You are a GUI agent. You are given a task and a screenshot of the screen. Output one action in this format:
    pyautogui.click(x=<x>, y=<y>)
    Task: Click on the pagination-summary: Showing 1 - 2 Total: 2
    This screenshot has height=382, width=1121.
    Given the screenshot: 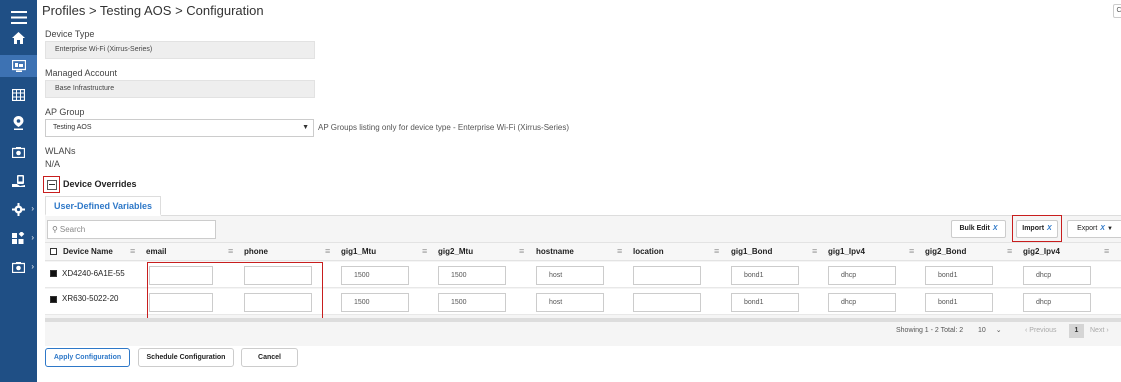 What is the action you would take?
    pyautogui.click(x=930, y=330)
    